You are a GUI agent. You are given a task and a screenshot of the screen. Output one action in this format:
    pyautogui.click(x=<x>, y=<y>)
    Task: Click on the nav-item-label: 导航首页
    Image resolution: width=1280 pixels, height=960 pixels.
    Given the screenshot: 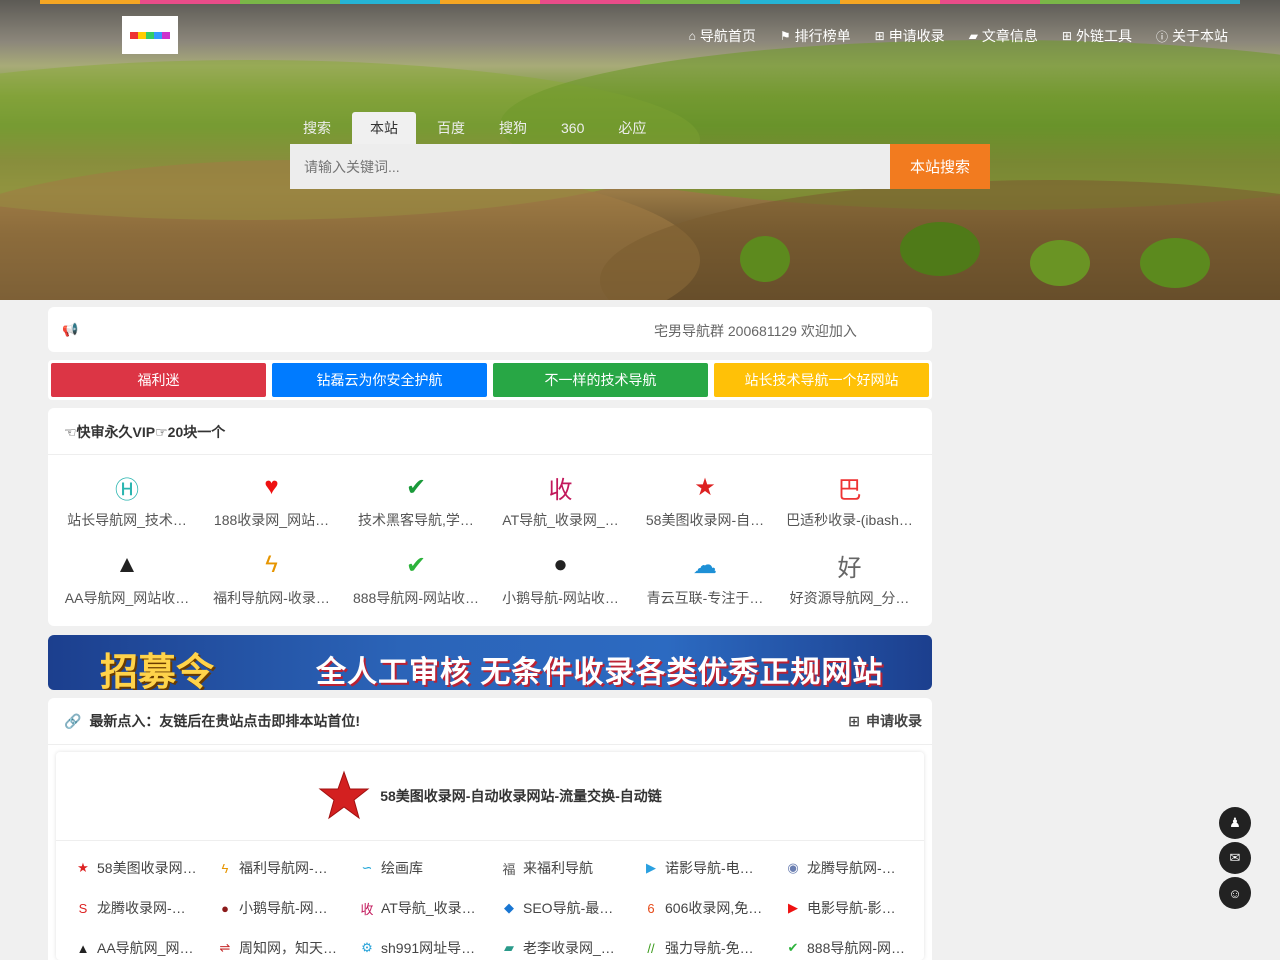 What is the action you would take?
    pyautogui.click(x=727, y=36)
    